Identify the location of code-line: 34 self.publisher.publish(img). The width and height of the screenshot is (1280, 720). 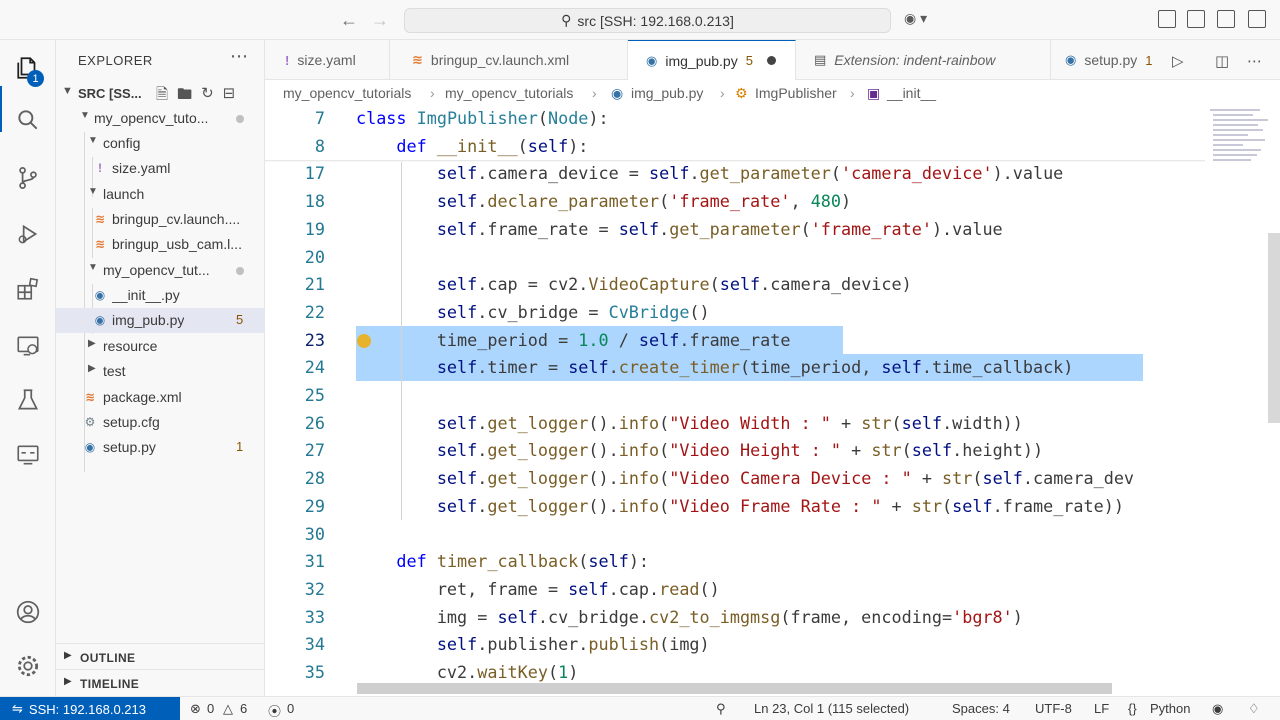
(735, 644).